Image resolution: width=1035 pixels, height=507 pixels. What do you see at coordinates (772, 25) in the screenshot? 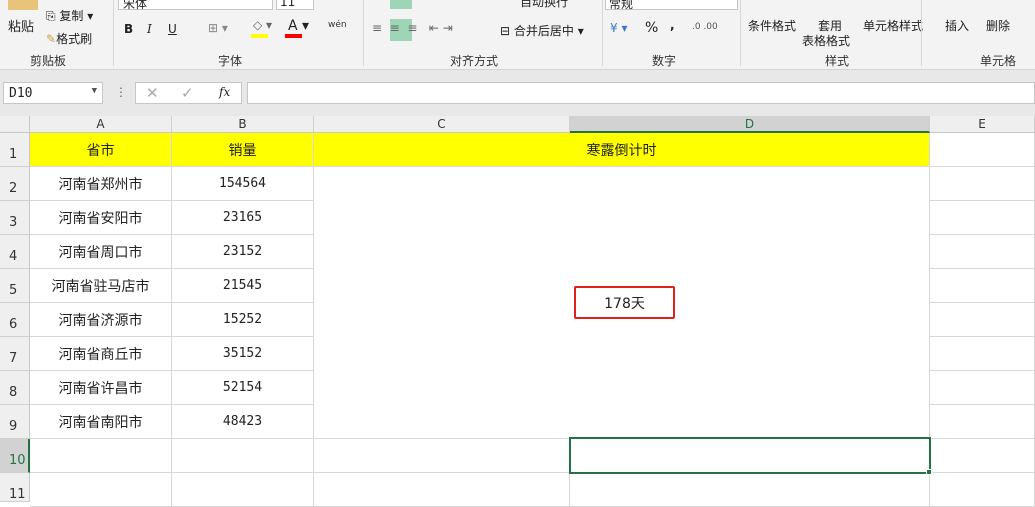
I see `conditional-format-button: 条件格式` at bounding box center [772, 25].